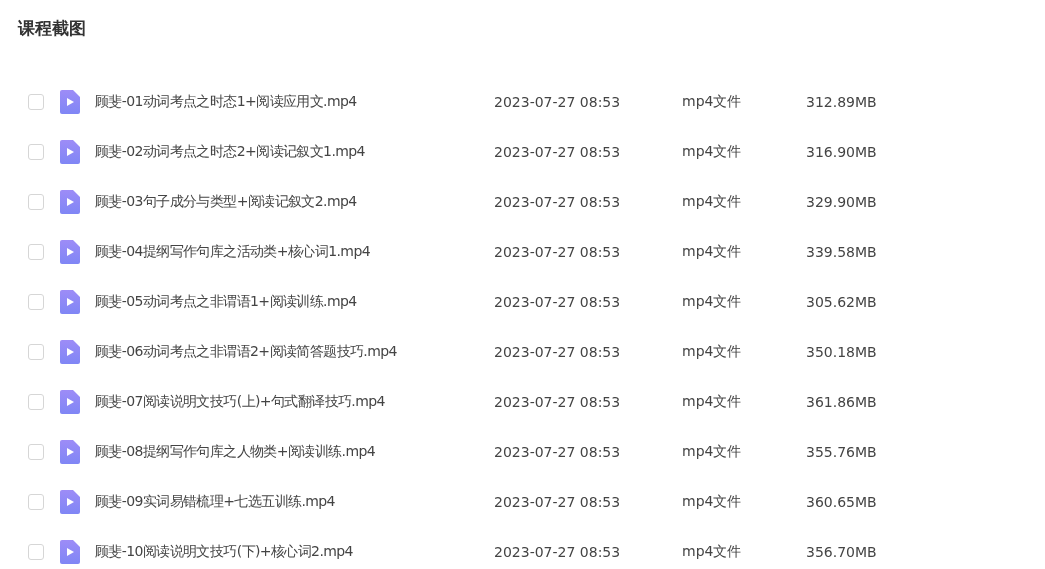  Describe the element at coordinates (294, 102) in the screenshot. I see `file-name: 顾斐-01动词考点之时态1+阅读应用文.mp4` at that location.